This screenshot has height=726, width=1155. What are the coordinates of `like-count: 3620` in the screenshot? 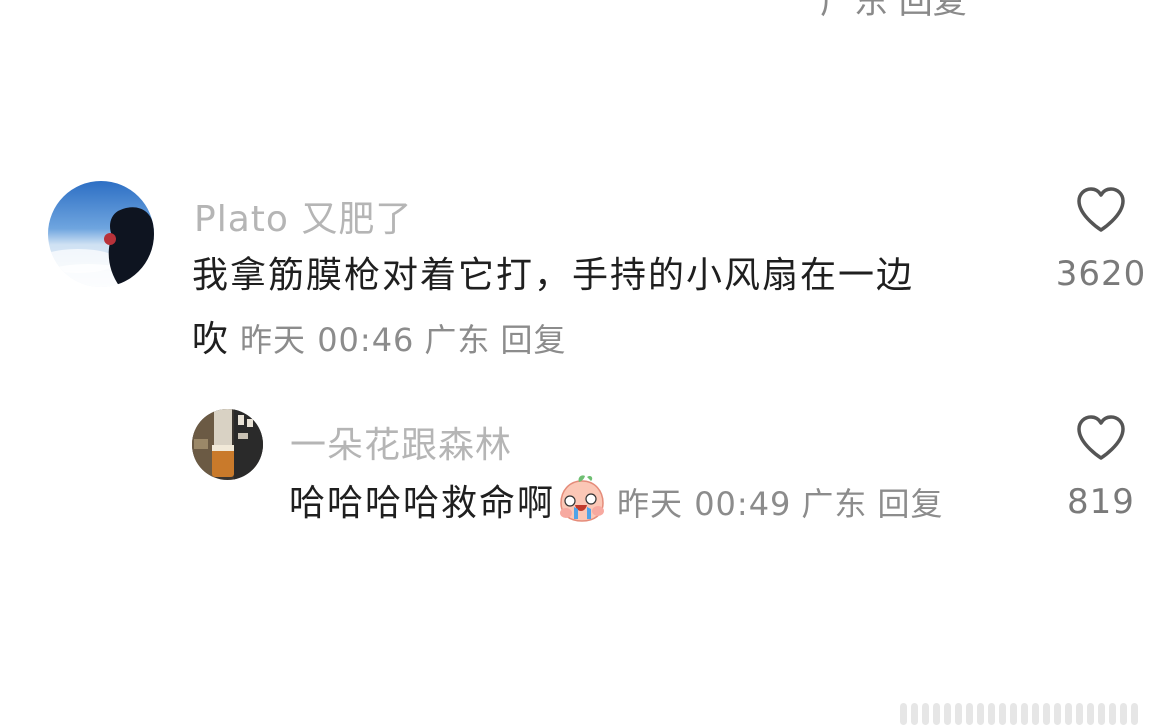 It's located at (1101, 274).